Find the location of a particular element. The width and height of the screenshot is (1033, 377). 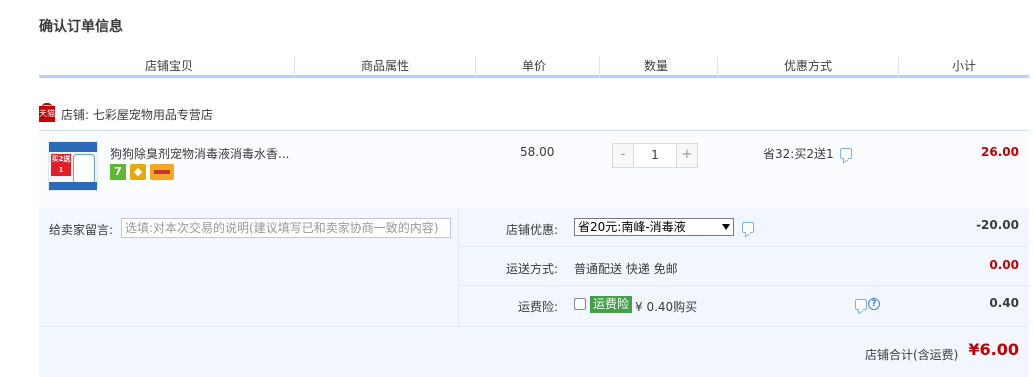

thumbnail-promo-badge: 买2送1 is located at coordinates (61, 165).